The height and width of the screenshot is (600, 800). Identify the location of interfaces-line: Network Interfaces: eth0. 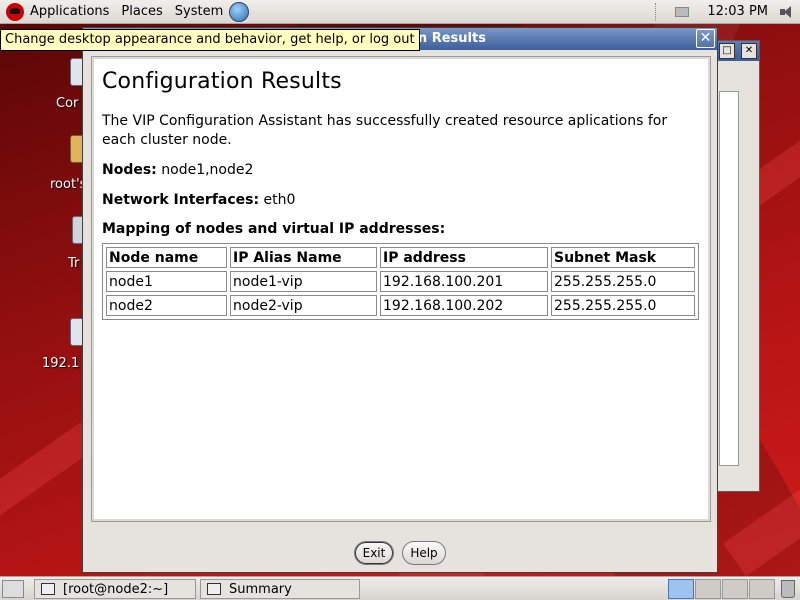
(401, 200).